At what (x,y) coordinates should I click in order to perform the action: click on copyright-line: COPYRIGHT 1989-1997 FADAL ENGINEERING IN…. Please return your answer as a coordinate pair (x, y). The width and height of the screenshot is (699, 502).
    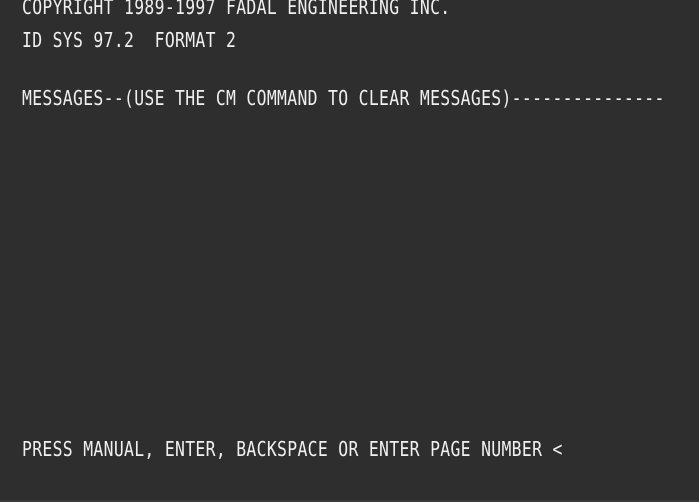
    Looking at the image, I should click on (236, 9).